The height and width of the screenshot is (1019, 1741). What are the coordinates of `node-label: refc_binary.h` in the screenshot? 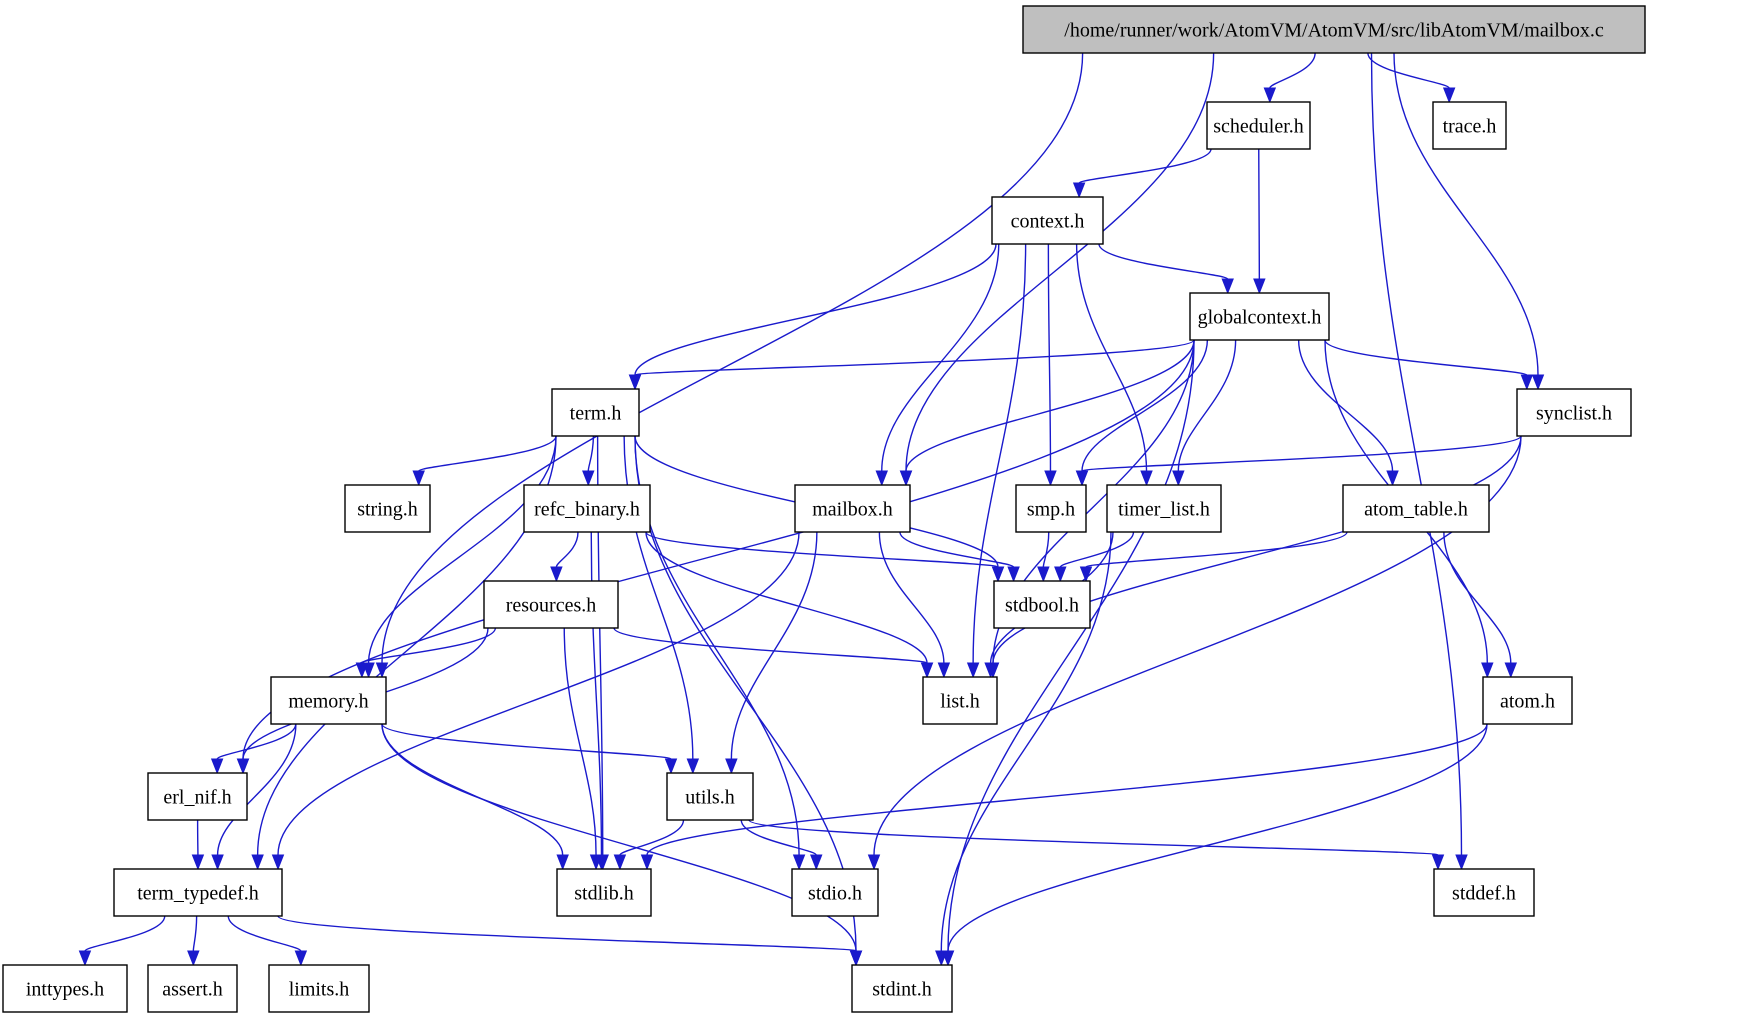 It's located at (587, 510).